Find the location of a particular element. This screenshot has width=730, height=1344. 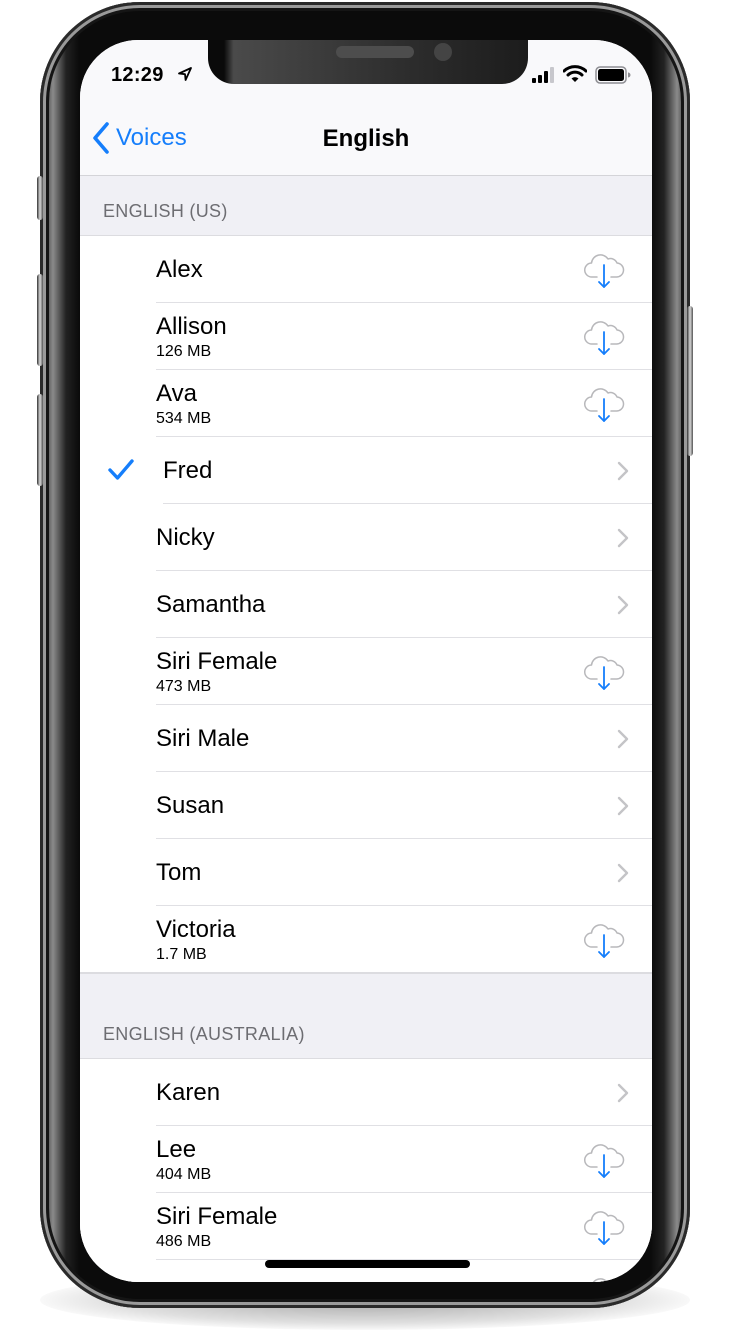

section-header: ENGLISH (US) is located at coordinates (366, 206).